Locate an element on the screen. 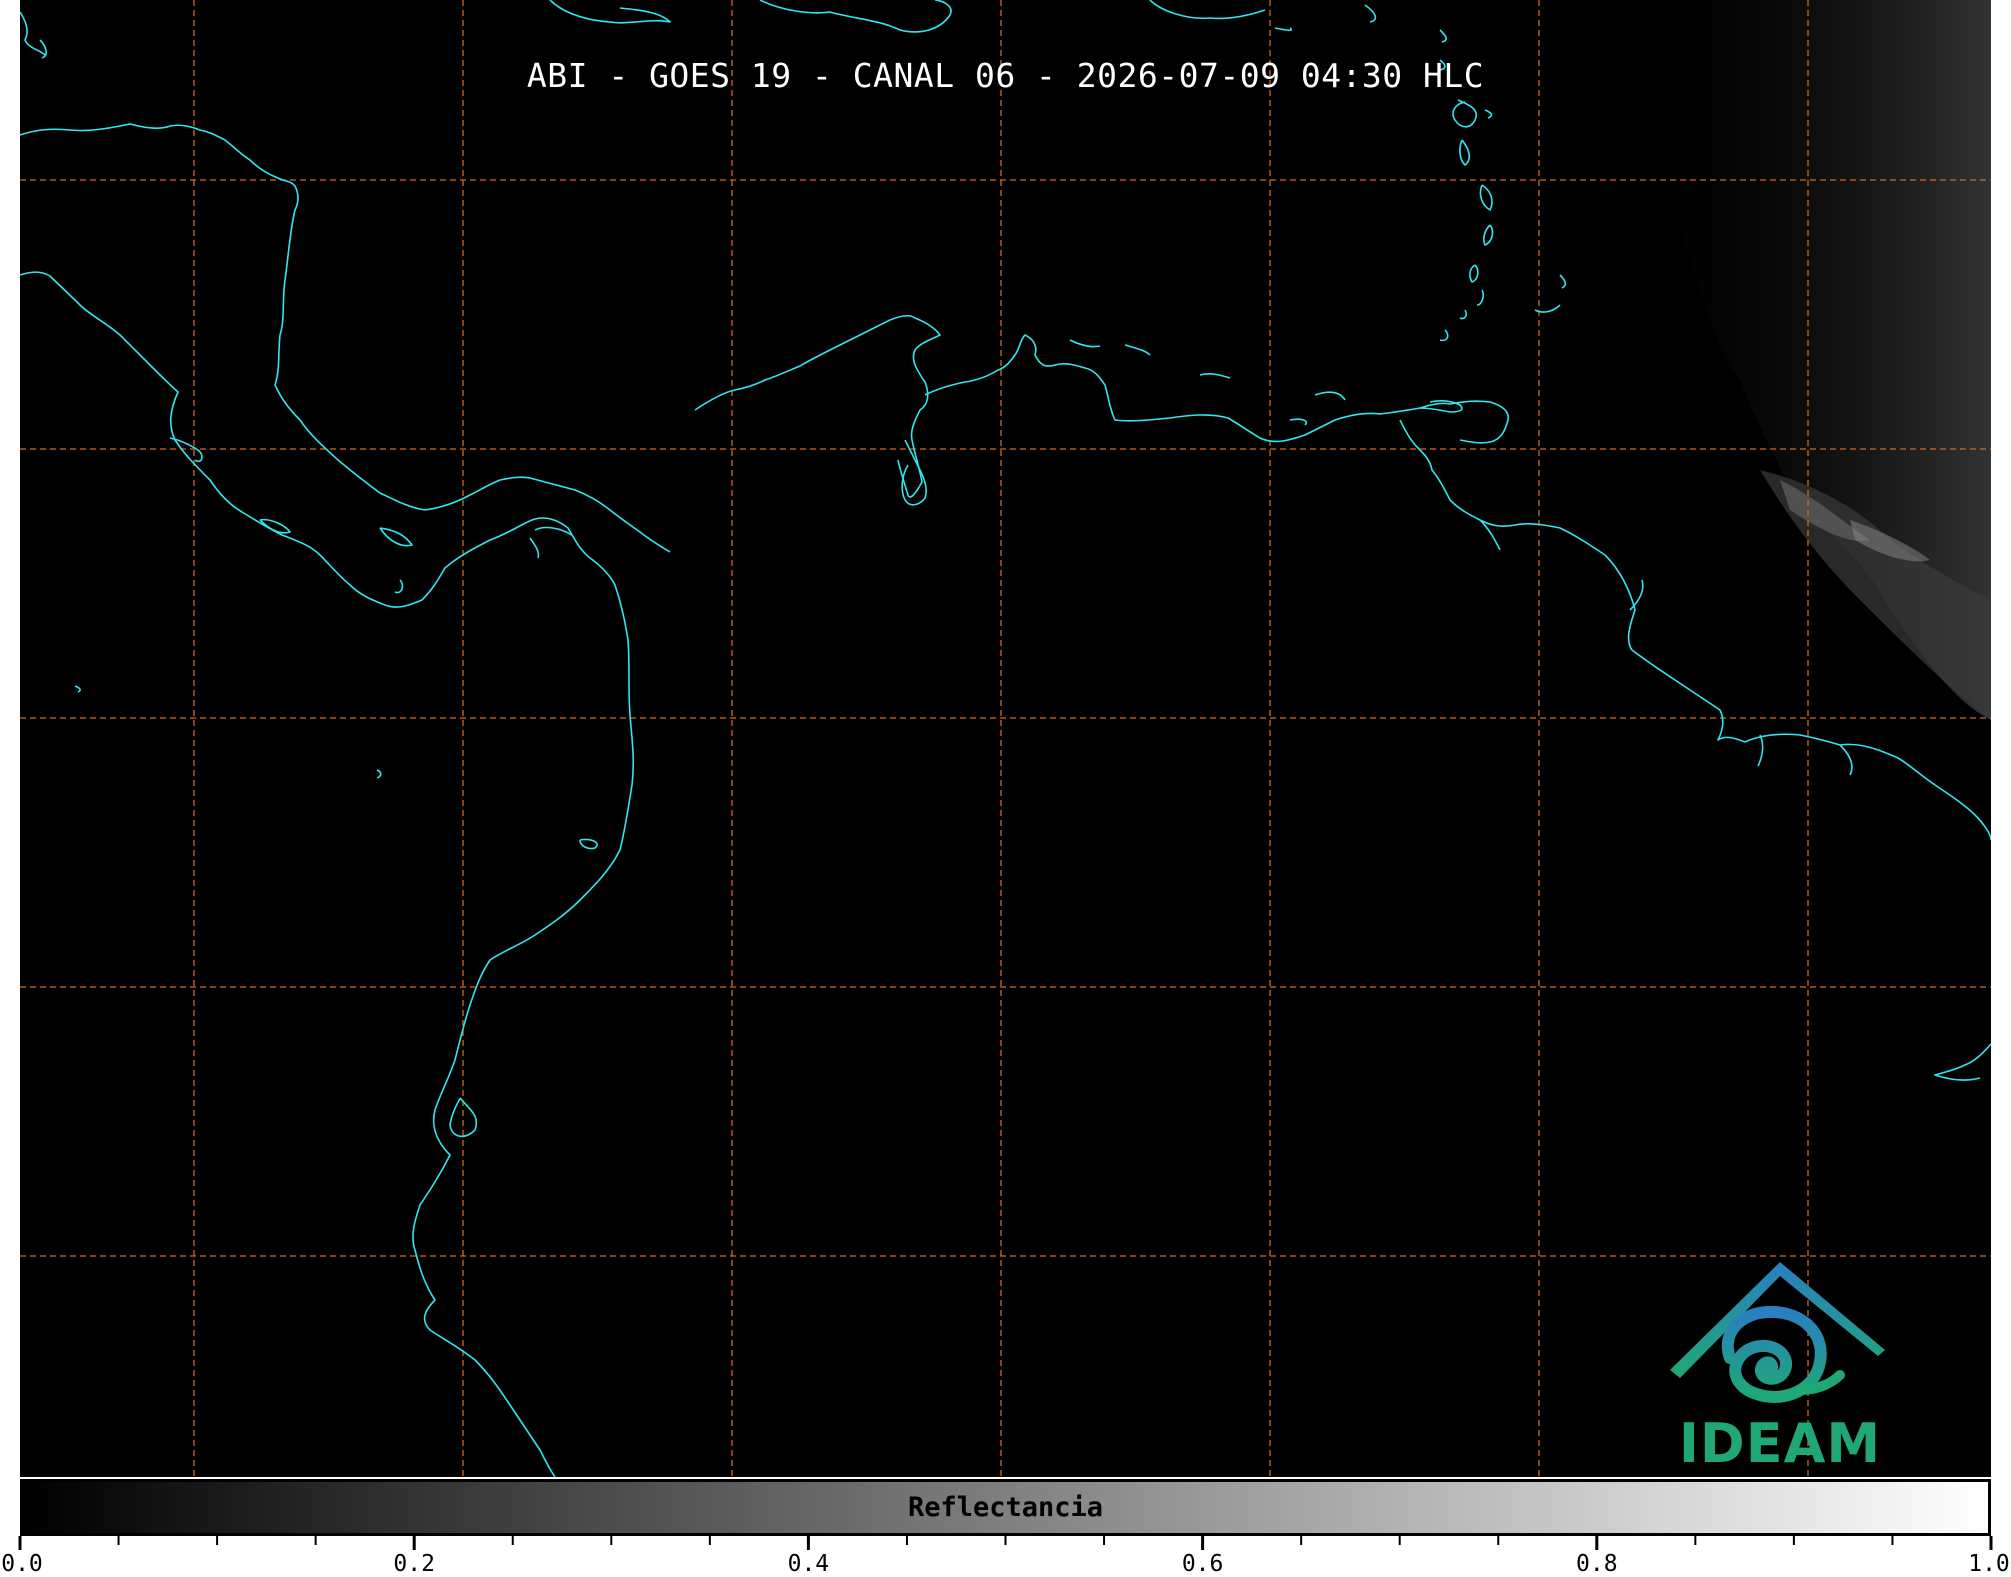  tick-label: 0.6 is located at coordinates (1202, 1564).